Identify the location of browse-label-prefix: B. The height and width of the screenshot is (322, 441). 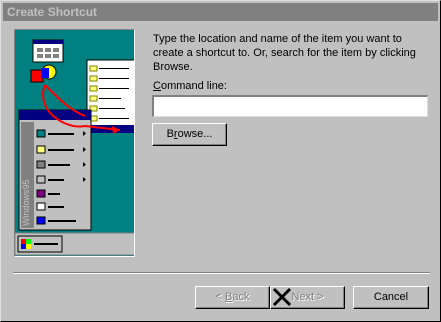
(170, 134).